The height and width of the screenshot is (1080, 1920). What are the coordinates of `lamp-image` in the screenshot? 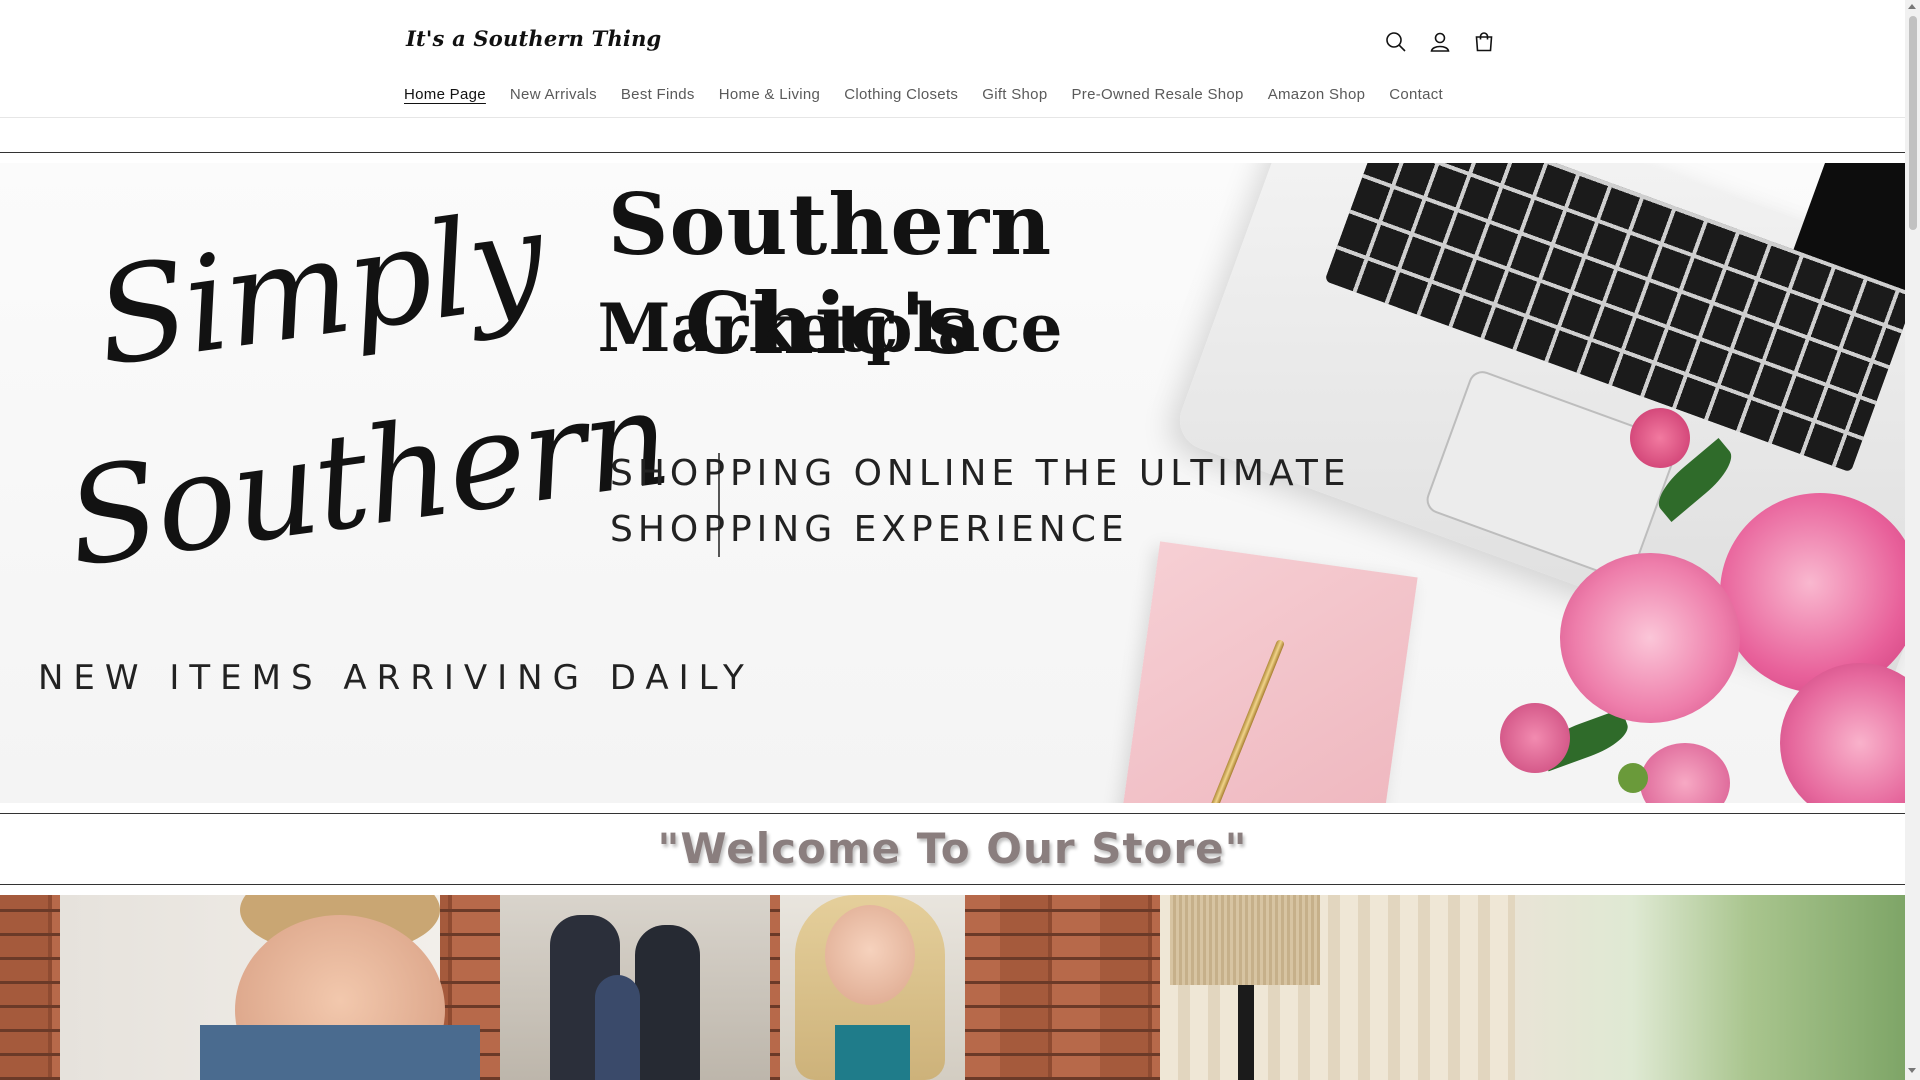 It's located at (1245, 940).